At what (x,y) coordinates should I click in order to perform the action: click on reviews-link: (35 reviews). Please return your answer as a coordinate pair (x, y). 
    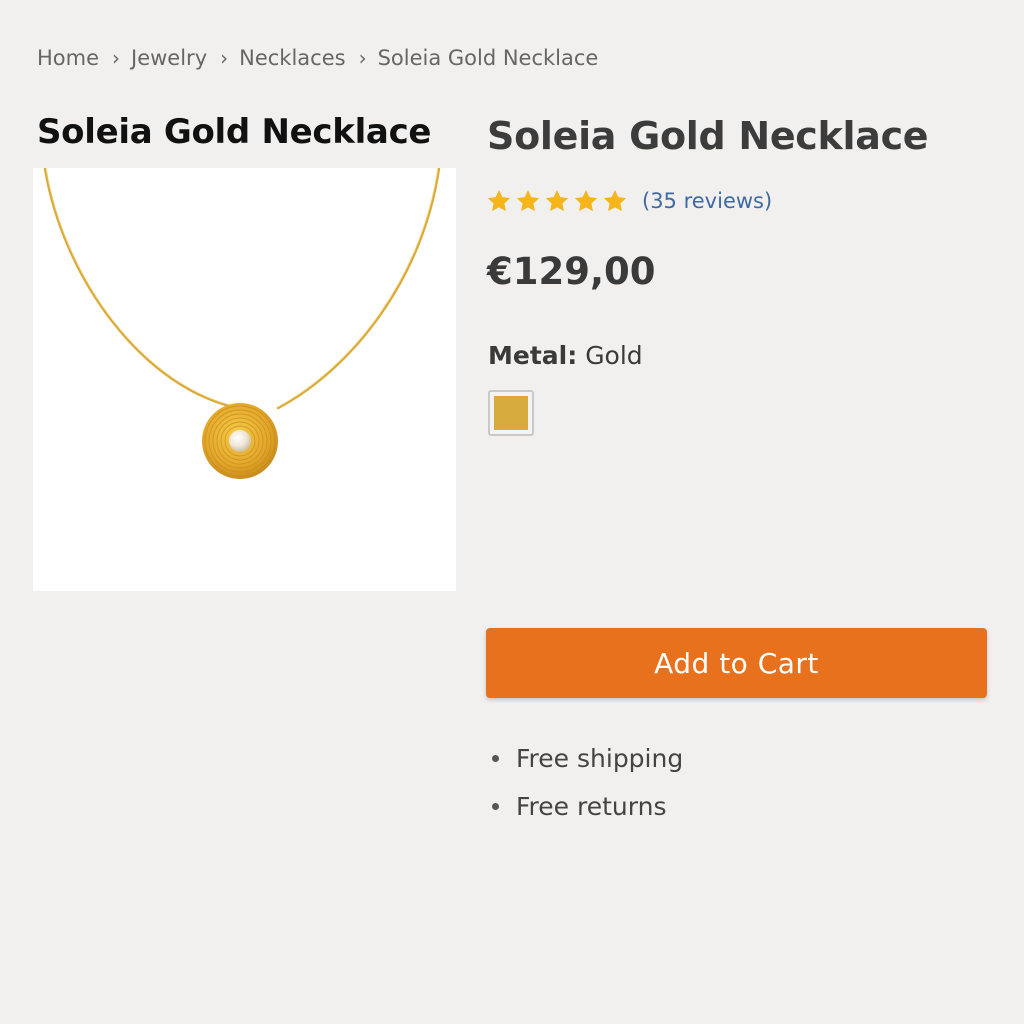
    Looking at the image, I should click on (707, 201).